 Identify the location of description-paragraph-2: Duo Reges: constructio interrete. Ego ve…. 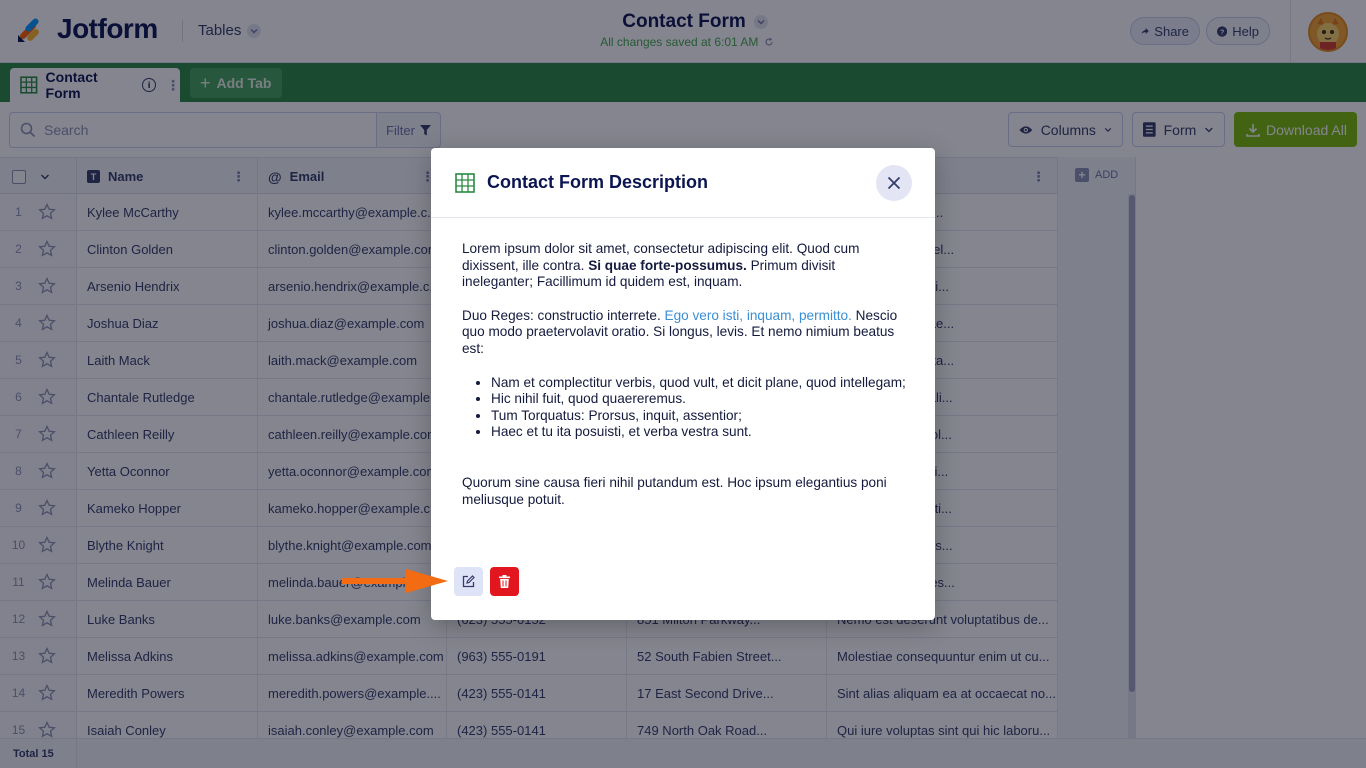
(685, 333).